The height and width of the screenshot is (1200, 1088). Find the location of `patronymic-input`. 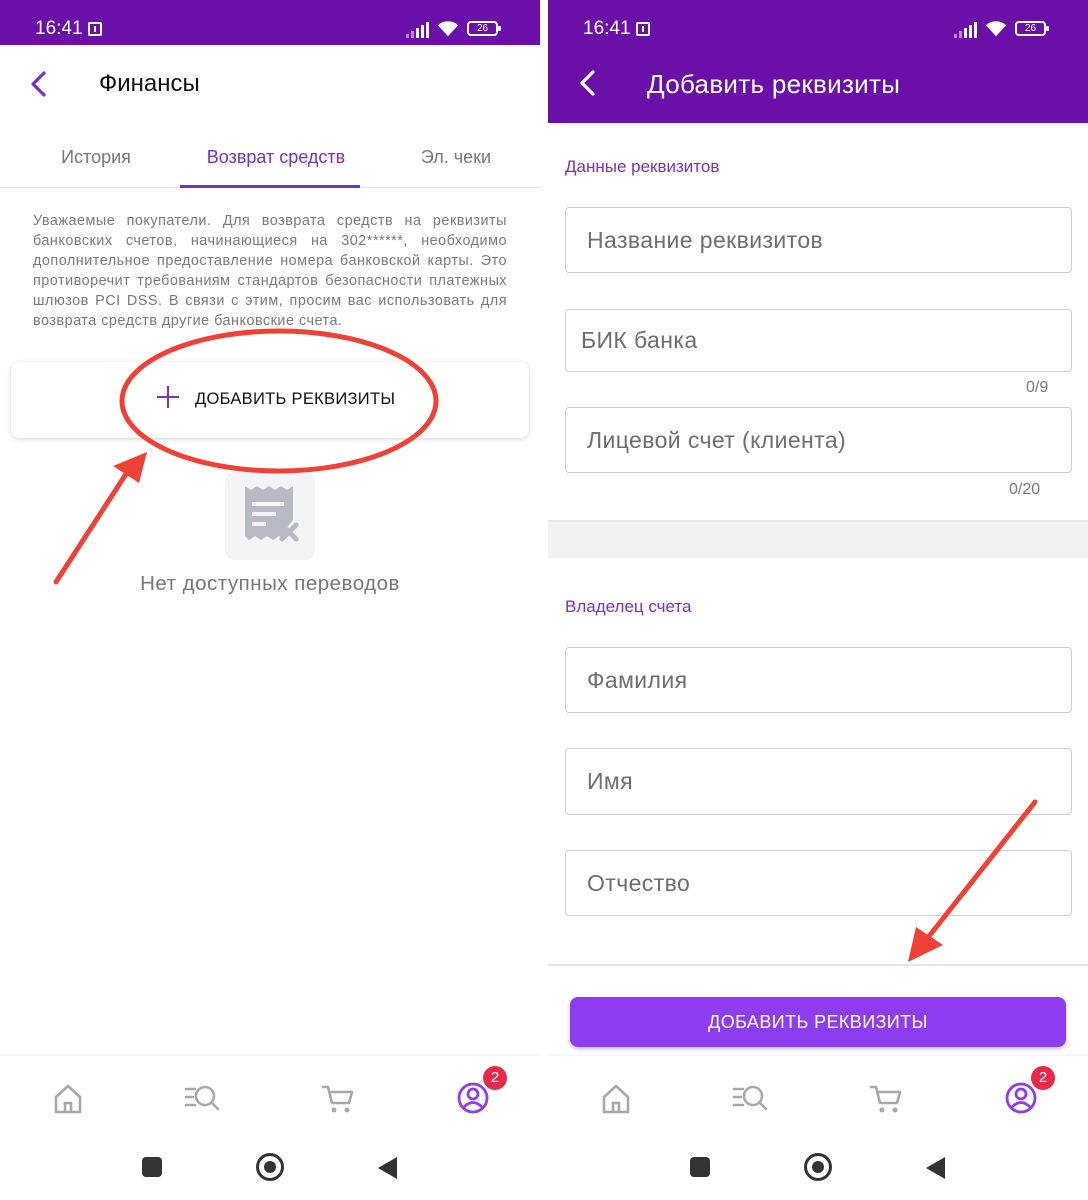

patronymic-input is located at coordinates (818, 883).